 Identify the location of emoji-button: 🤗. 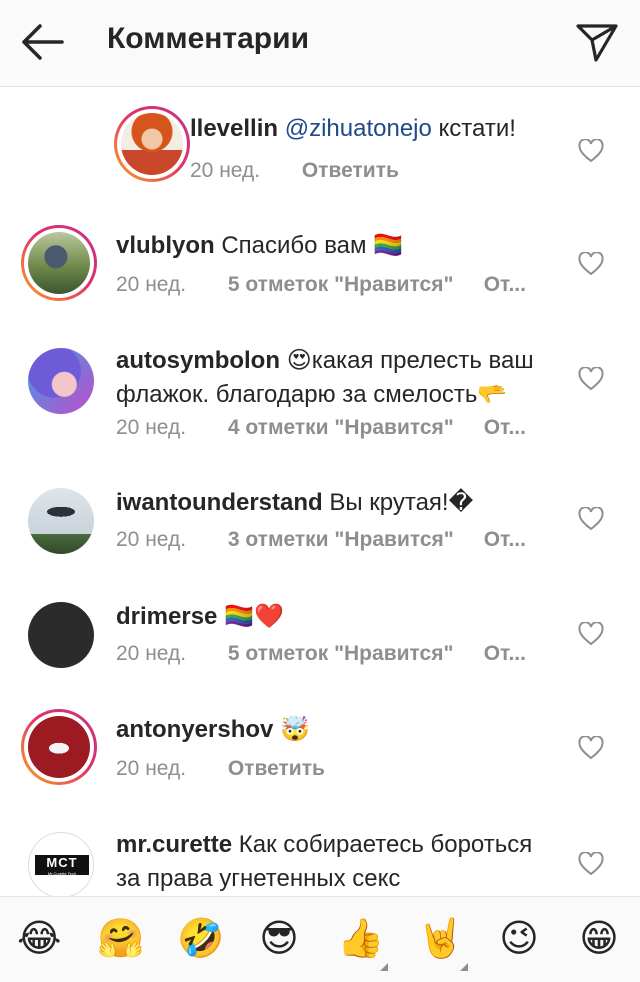
(120, 939).